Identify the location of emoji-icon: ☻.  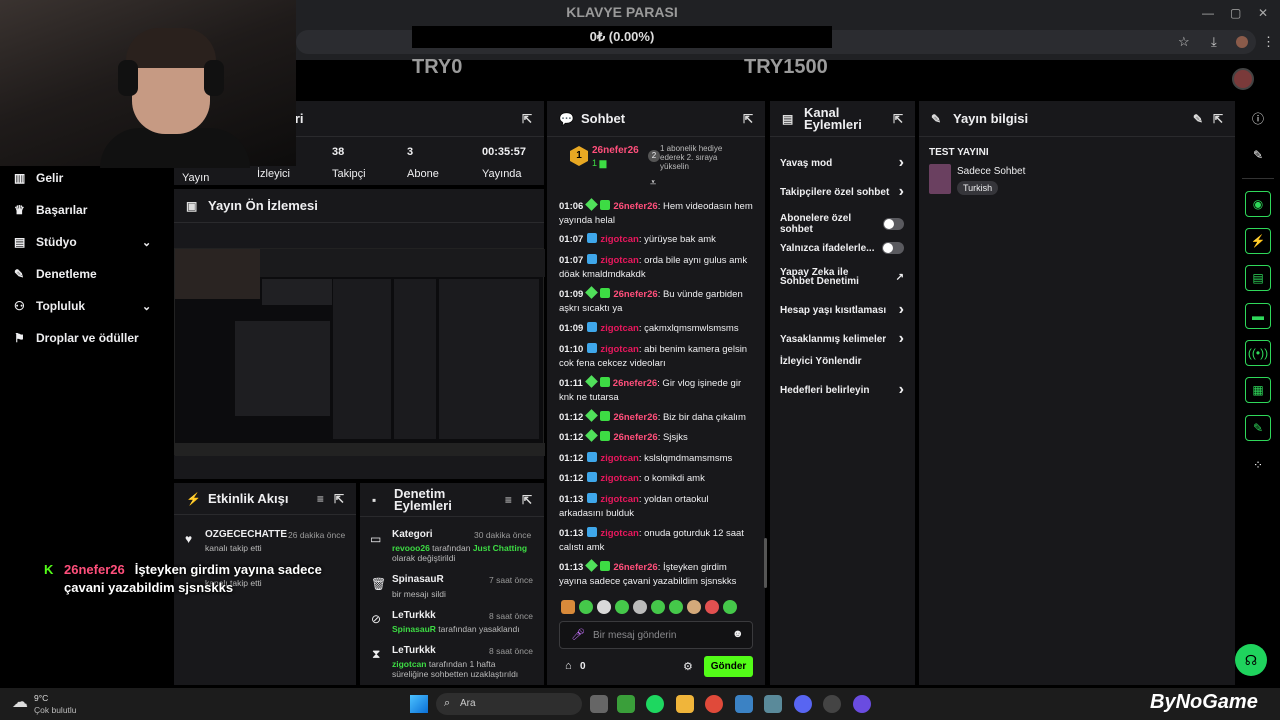
(738, 634).